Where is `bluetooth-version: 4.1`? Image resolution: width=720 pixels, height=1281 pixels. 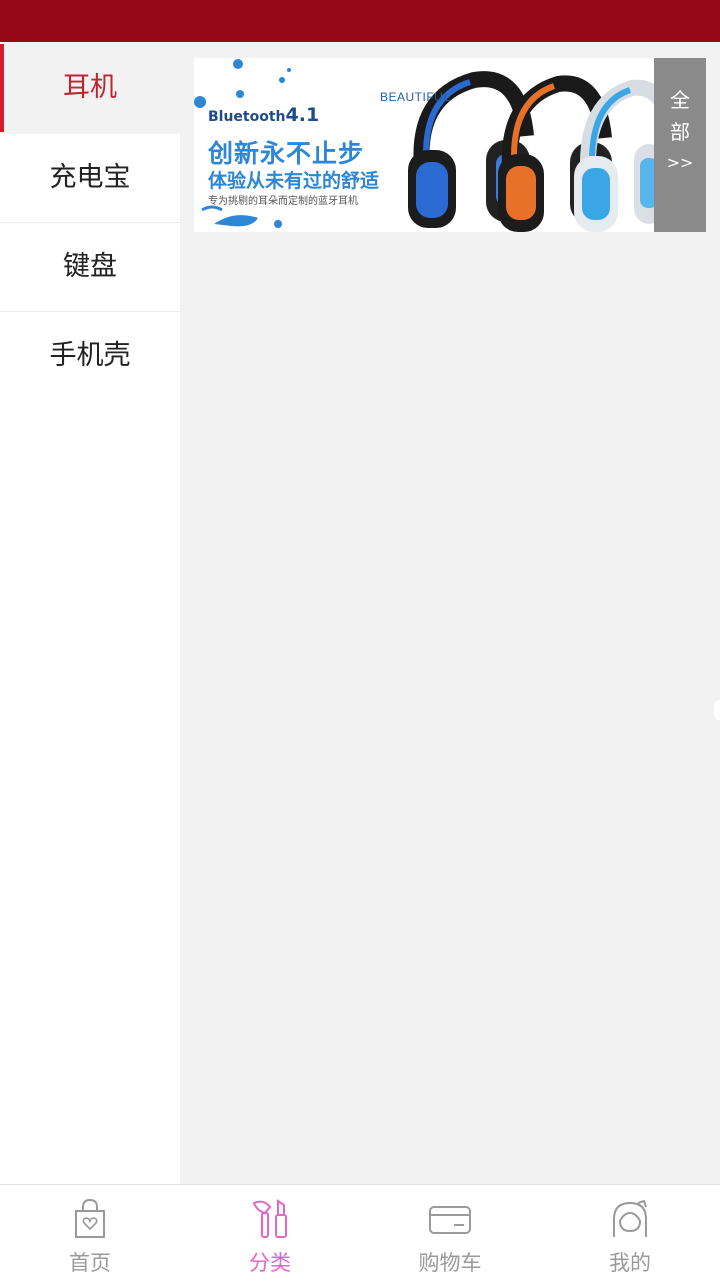 bluetooth-version: 4.1 is located at coordinates (302, 115).